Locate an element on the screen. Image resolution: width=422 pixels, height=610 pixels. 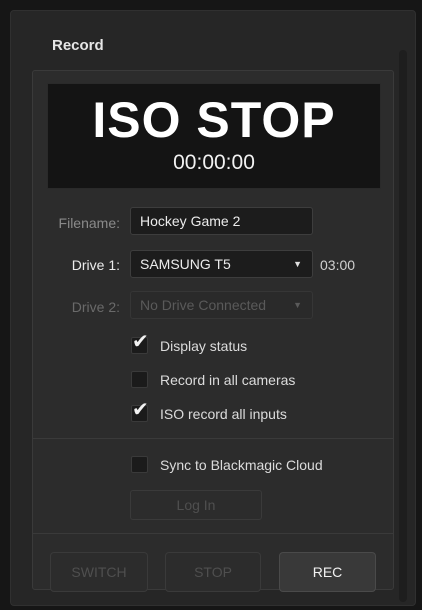
rec-button: REC is located at coordinates (327, 572).